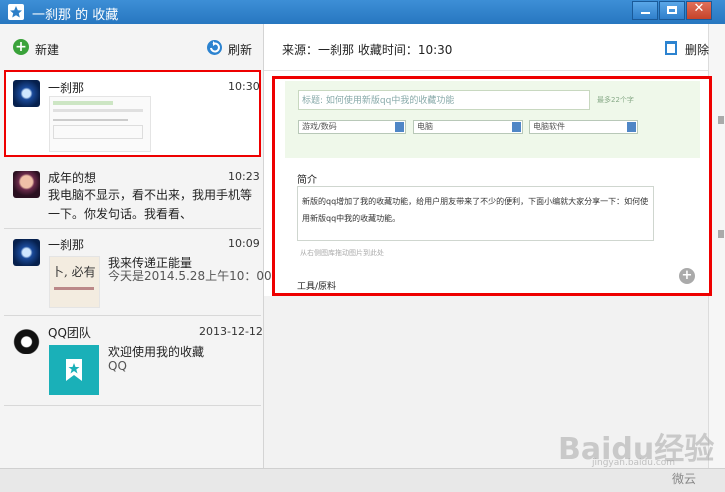 The image size is (725, 492). What do you see at coordinates (75, 15) in the screenshot?
I see `window-title: 一刹那 的 收藏` at bounding box center [75, 15].